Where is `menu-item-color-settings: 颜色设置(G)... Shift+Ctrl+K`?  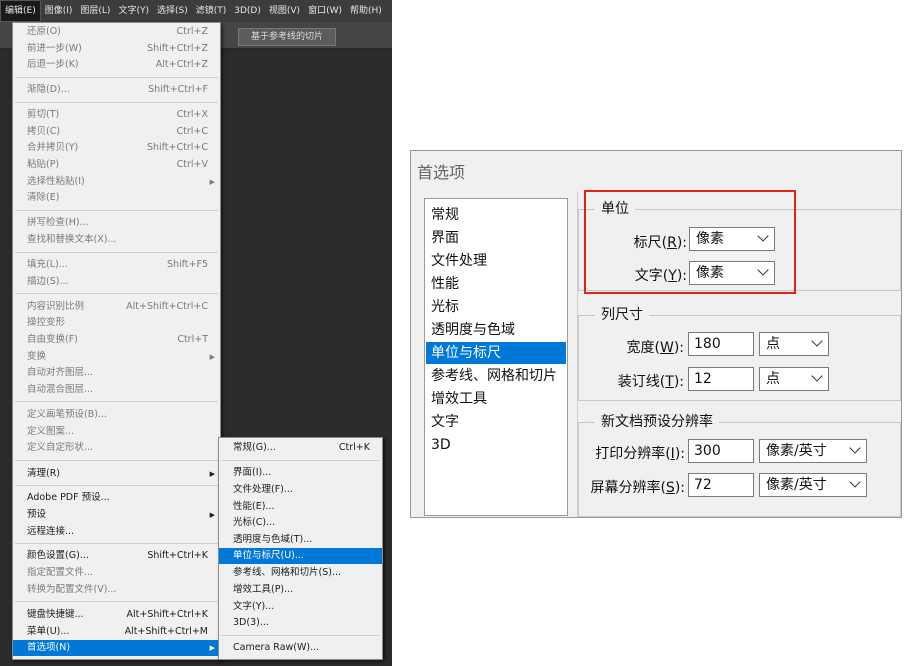
menu-item-color-settings: 颜色设置(G)... Shift+Ctrl+K is located at coordinates (116, 556).